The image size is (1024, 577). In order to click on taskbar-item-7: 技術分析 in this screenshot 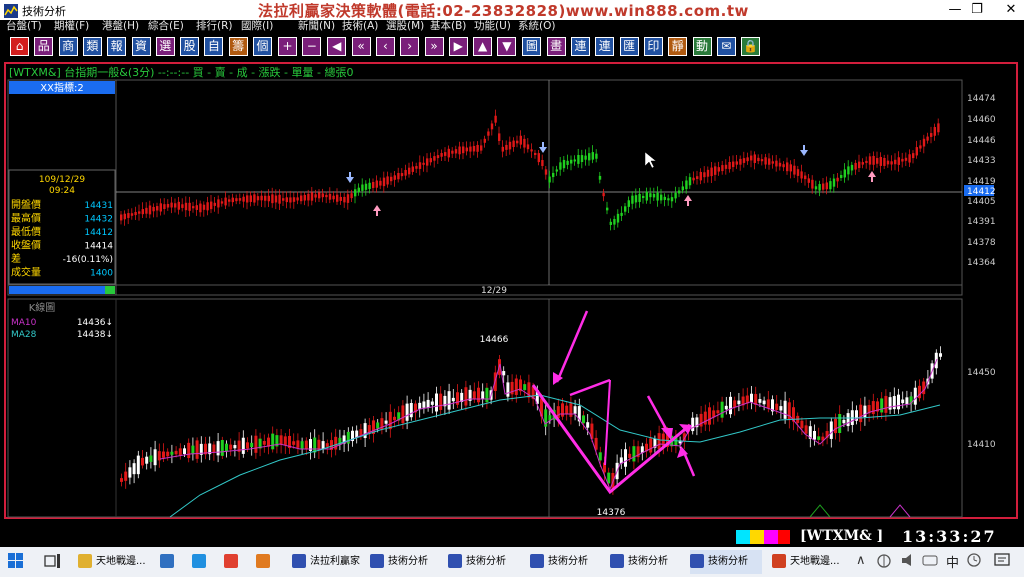, I will do `click(484, 562)`.